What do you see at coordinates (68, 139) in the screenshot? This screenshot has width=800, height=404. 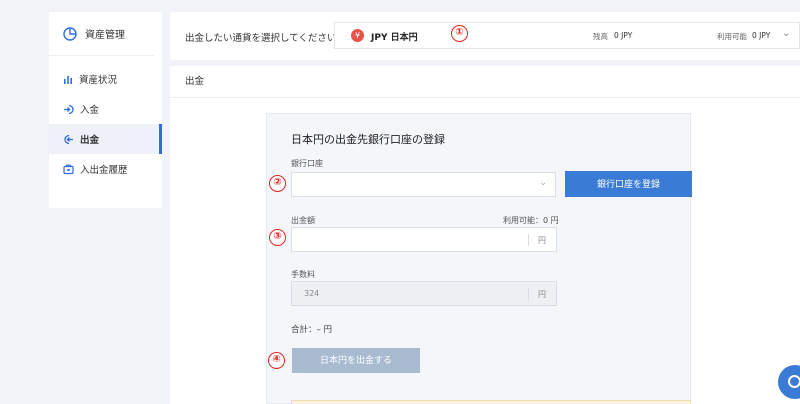 I see `withdraw-icon` at bounding box center [68, 139].